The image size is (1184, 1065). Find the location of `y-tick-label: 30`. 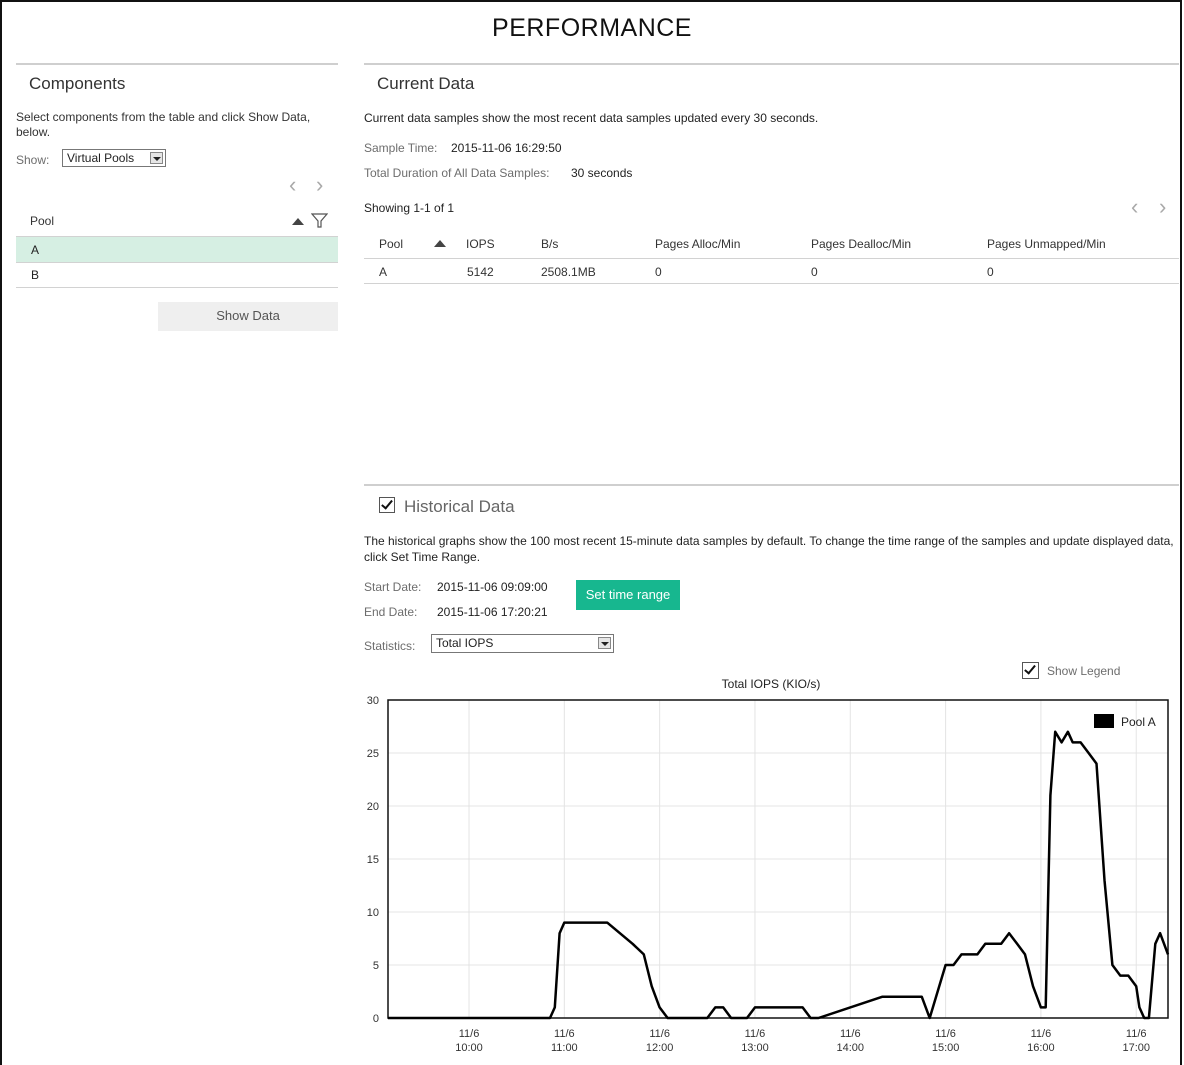

y-tick-label: 30 is located at coordinates (373, 701).